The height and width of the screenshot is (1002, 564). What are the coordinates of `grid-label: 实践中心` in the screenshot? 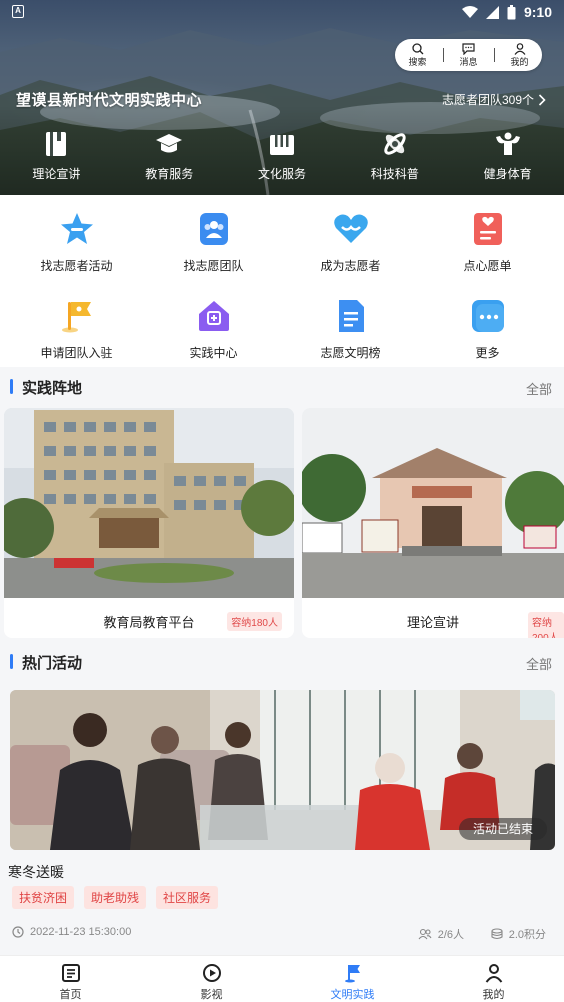 It's located at (213, 353).